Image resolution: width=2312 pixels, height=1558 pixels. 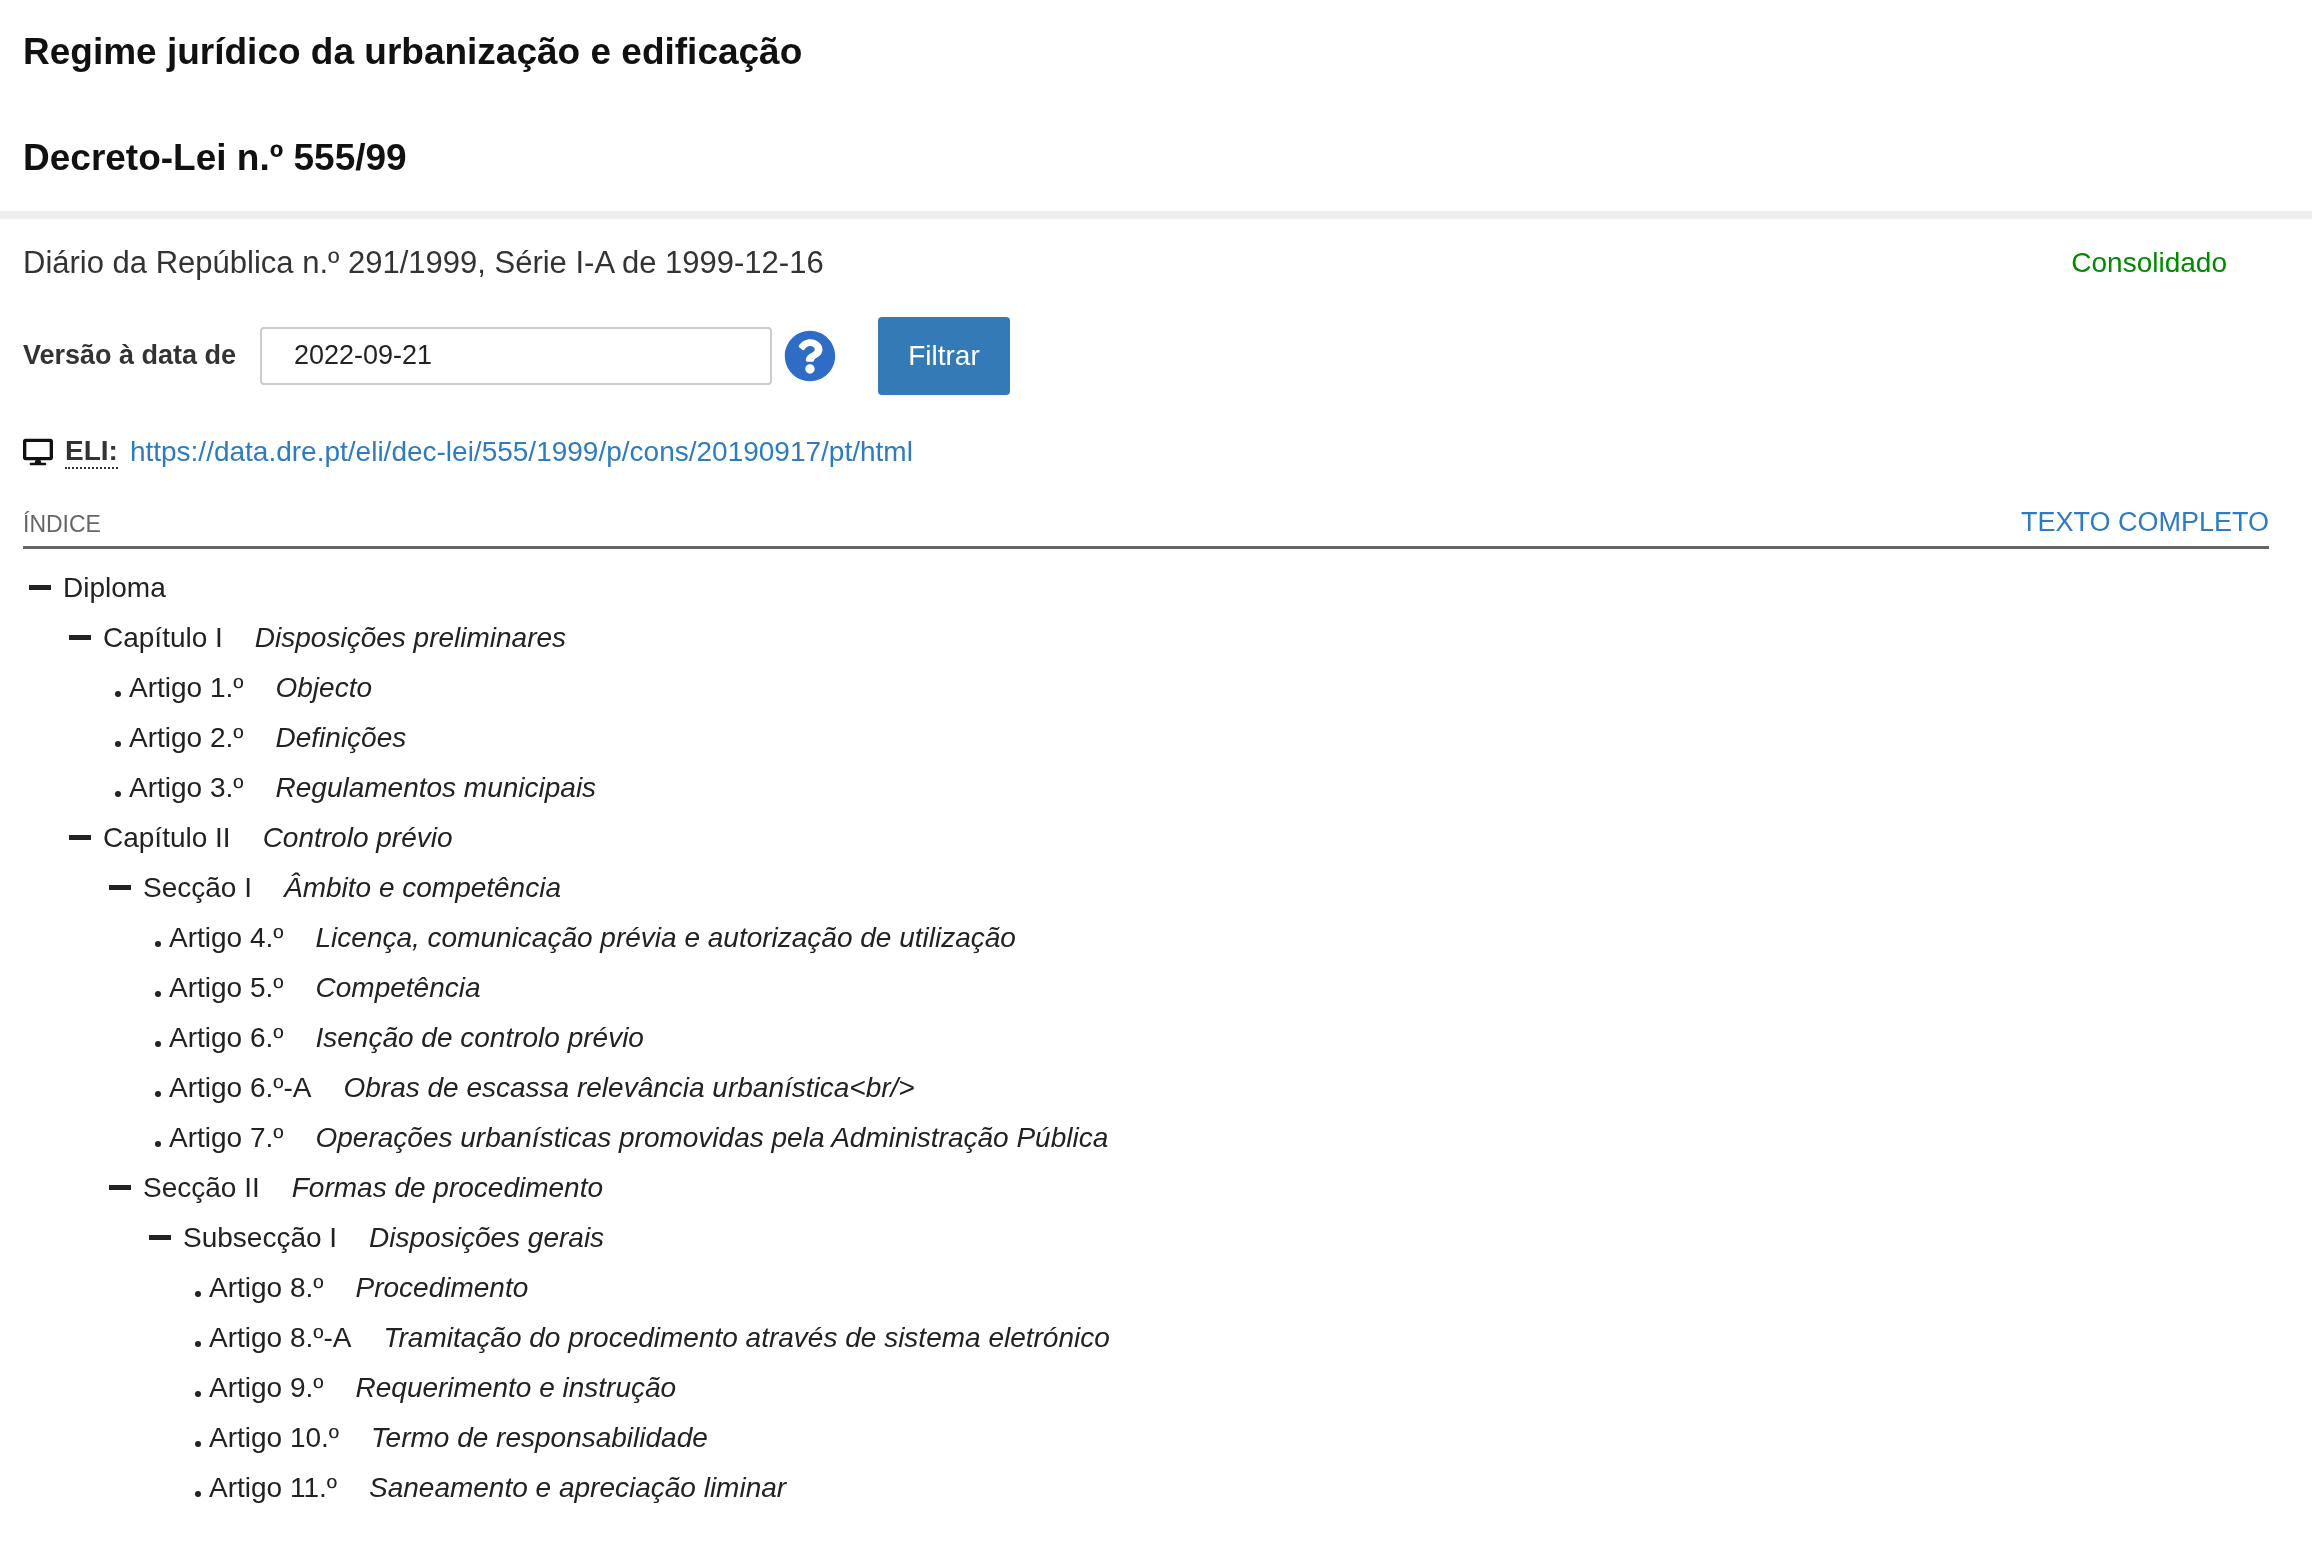 I want to click on item-title: Disposições gerais, so click(x=487, y=1237).